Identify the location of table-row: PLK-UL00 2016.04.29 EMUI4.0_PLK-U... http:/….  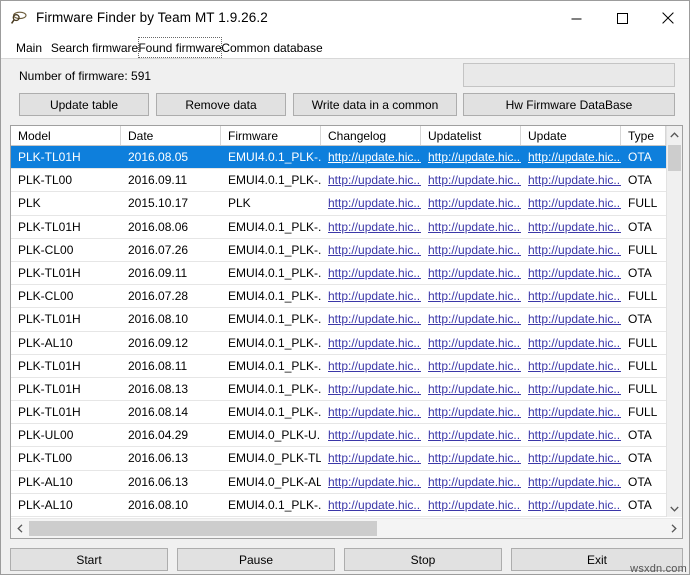
(338, 436).